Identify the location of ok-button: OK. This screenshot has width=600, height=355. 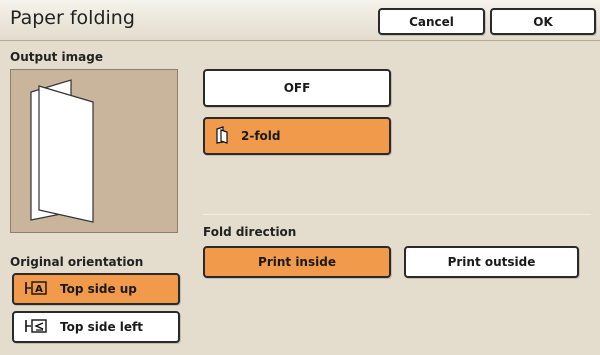
(543, 21).